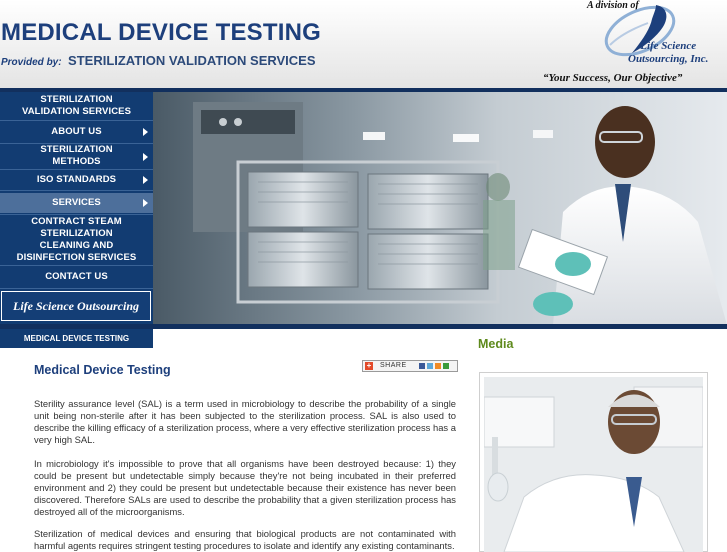 The image size is (727, 552). What do you see at coordinates (161, 32) in the screenshot?
I see `site-title: MEDICAL DEVICE TESTING` at bounding box center [161, 32].